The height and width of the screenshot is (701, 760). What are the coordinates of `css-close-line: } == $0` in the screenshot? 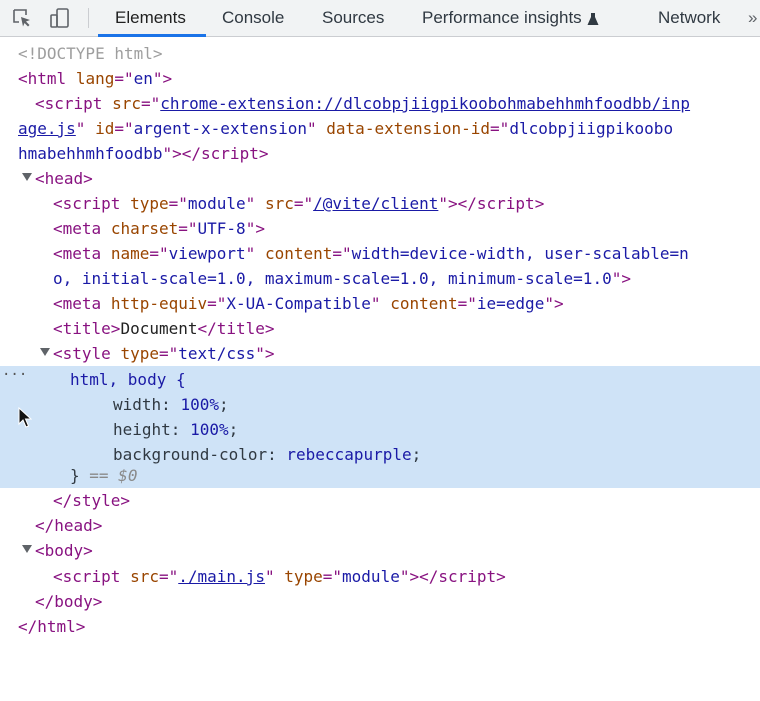 It's located at (380, 475).